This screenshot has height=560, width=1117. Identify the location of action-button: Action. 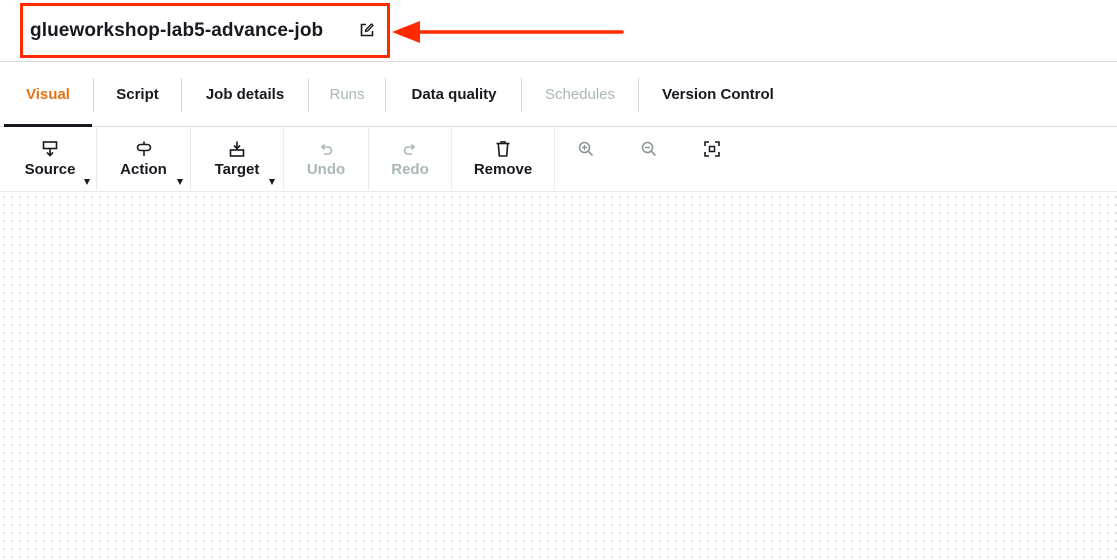
(143, 160).